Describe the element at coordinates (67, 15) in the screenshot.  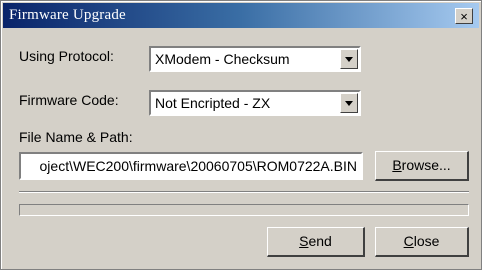
I see `window-title: Firmware Upgrade` at that location.